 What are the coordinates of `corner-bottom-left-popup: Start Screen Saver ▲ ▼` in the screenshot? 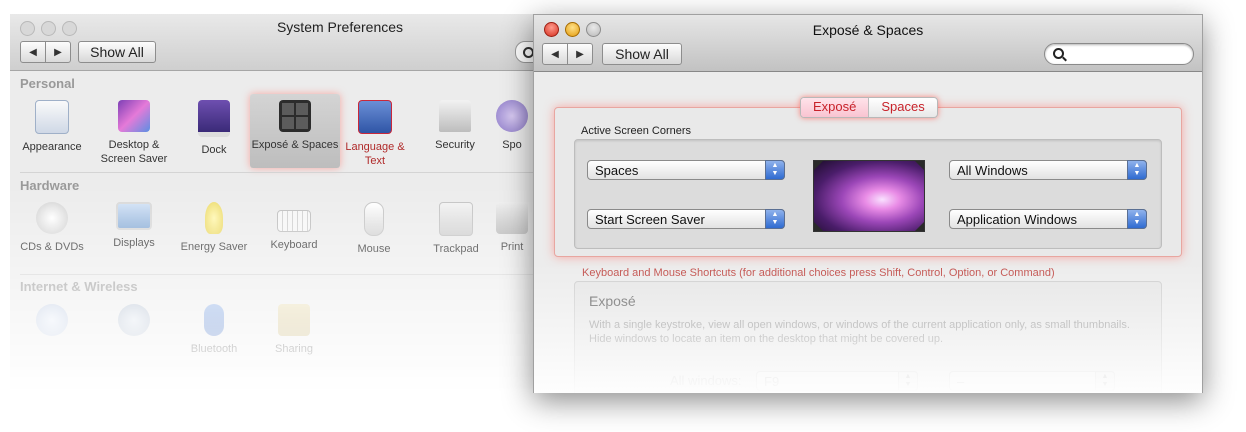 It's located at (686, 219).